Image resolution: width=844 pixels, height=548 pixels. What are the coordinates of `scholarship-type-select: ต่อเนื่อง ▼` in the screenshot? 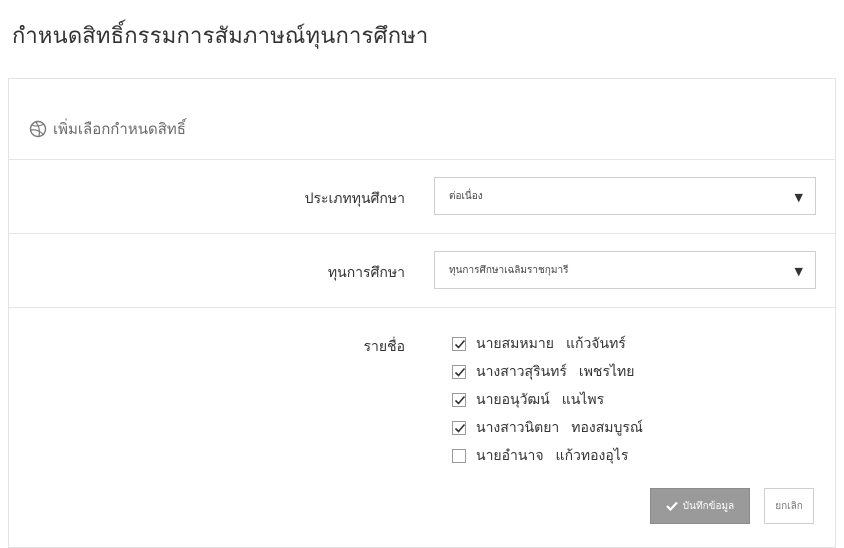 It's located at (625, 196).